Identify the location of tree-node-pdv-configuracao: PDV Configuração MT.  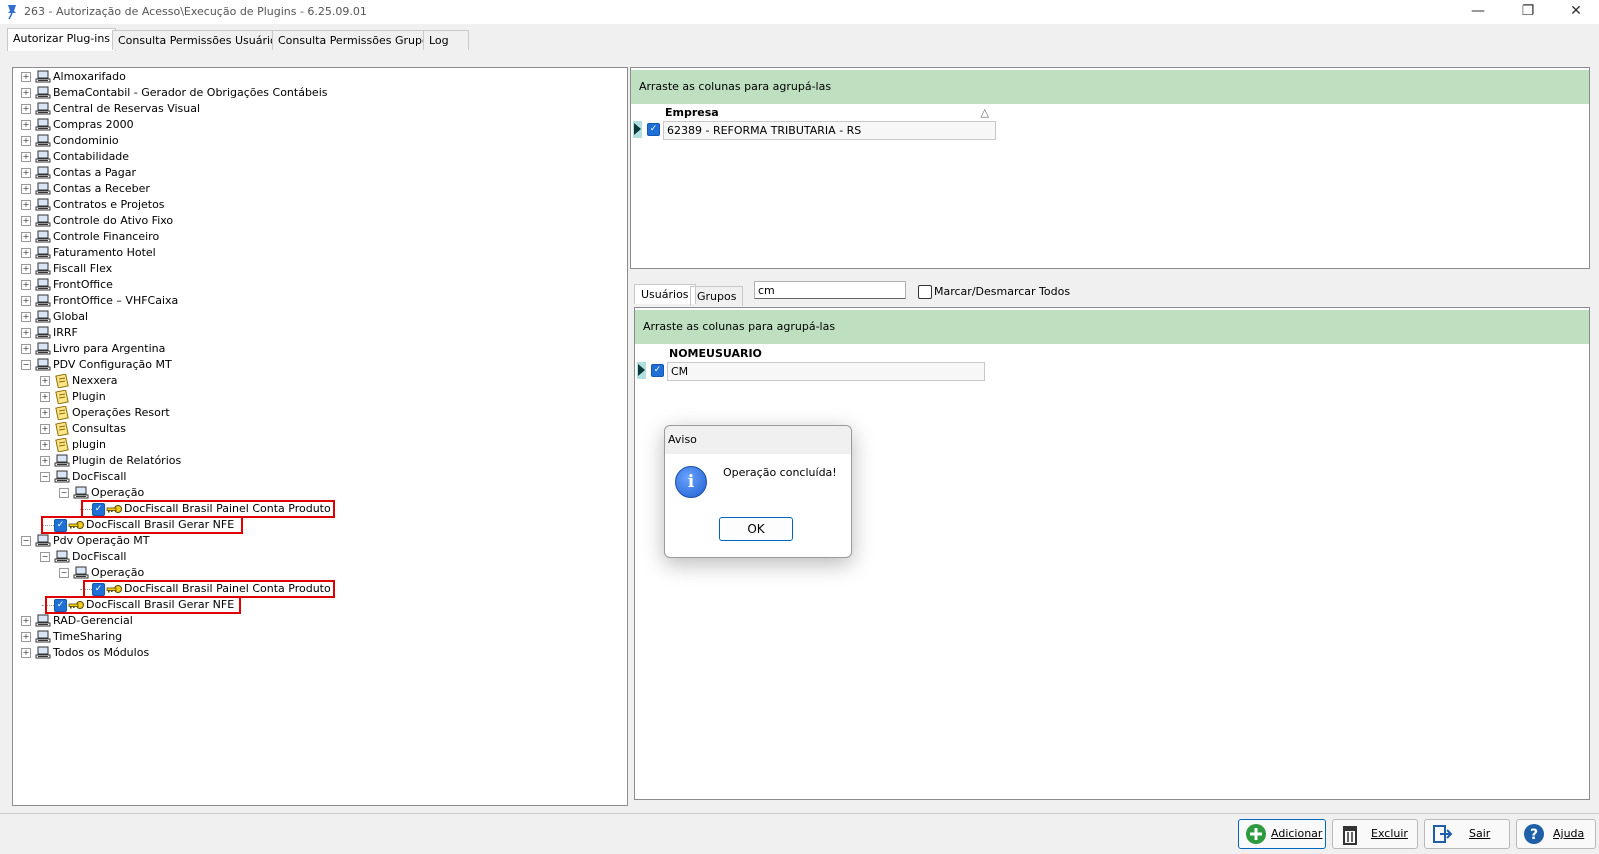
(112, 365).